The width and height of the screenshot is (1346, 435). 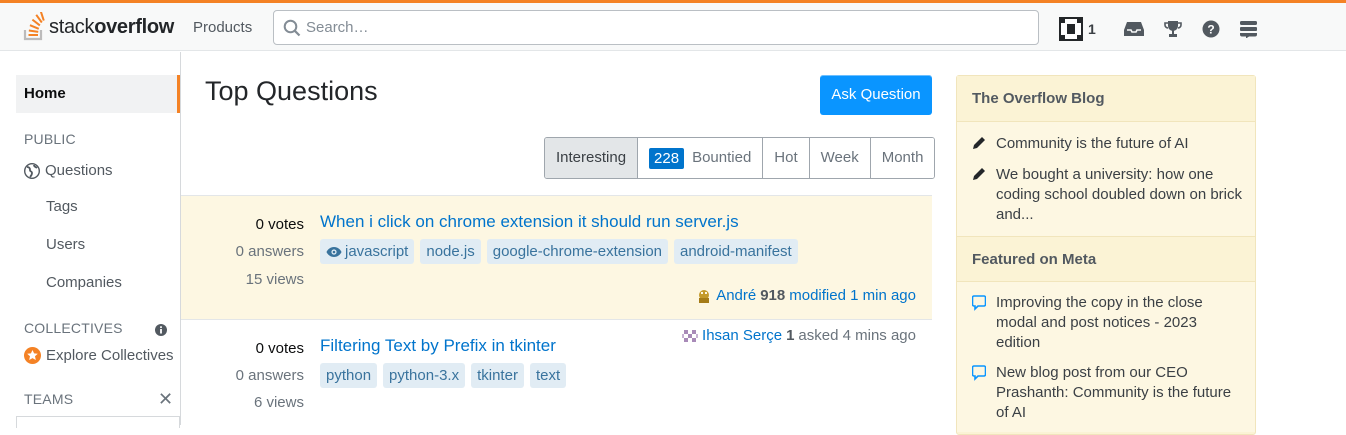 I want to click on tag-javascript: javascript, so click(x=367, y=251).